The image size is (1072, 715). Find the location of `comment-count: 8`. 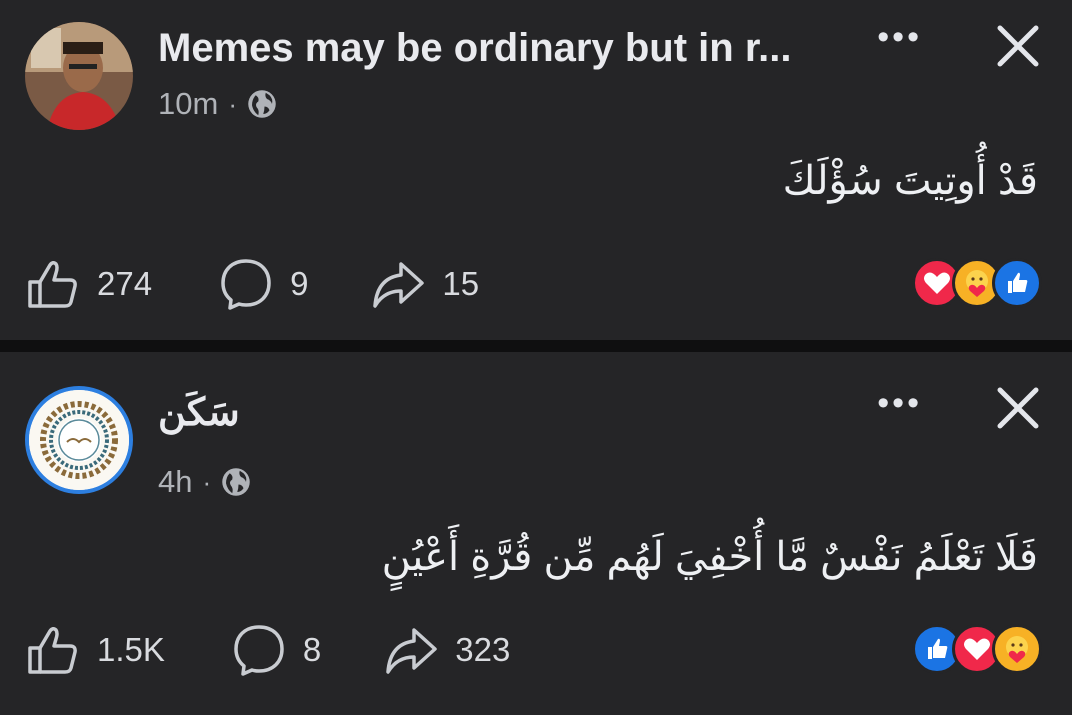

comment-count: 8 is located at coordinates (312, 649).